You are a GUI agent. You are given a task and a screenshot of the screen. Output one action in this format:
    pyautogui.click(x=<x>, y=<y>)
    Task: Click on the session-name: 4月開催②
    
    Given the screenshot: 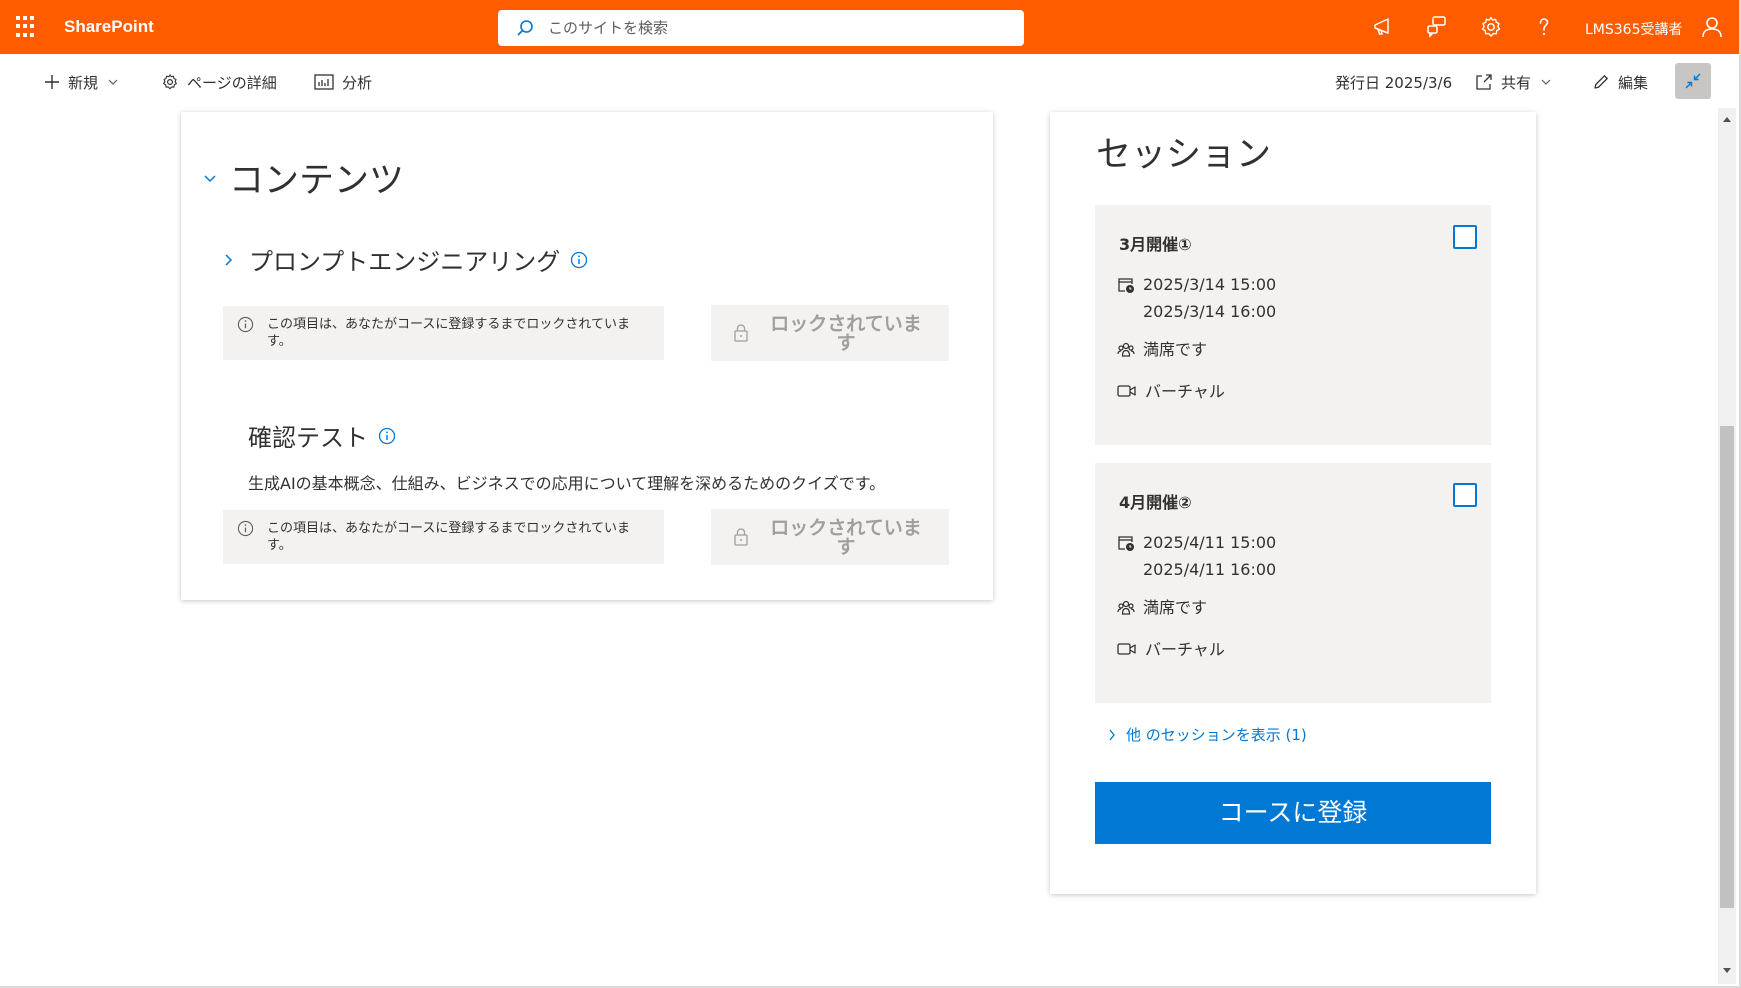 What is the action you would take?
    pyautogui.click(x=1155, y=502)
    